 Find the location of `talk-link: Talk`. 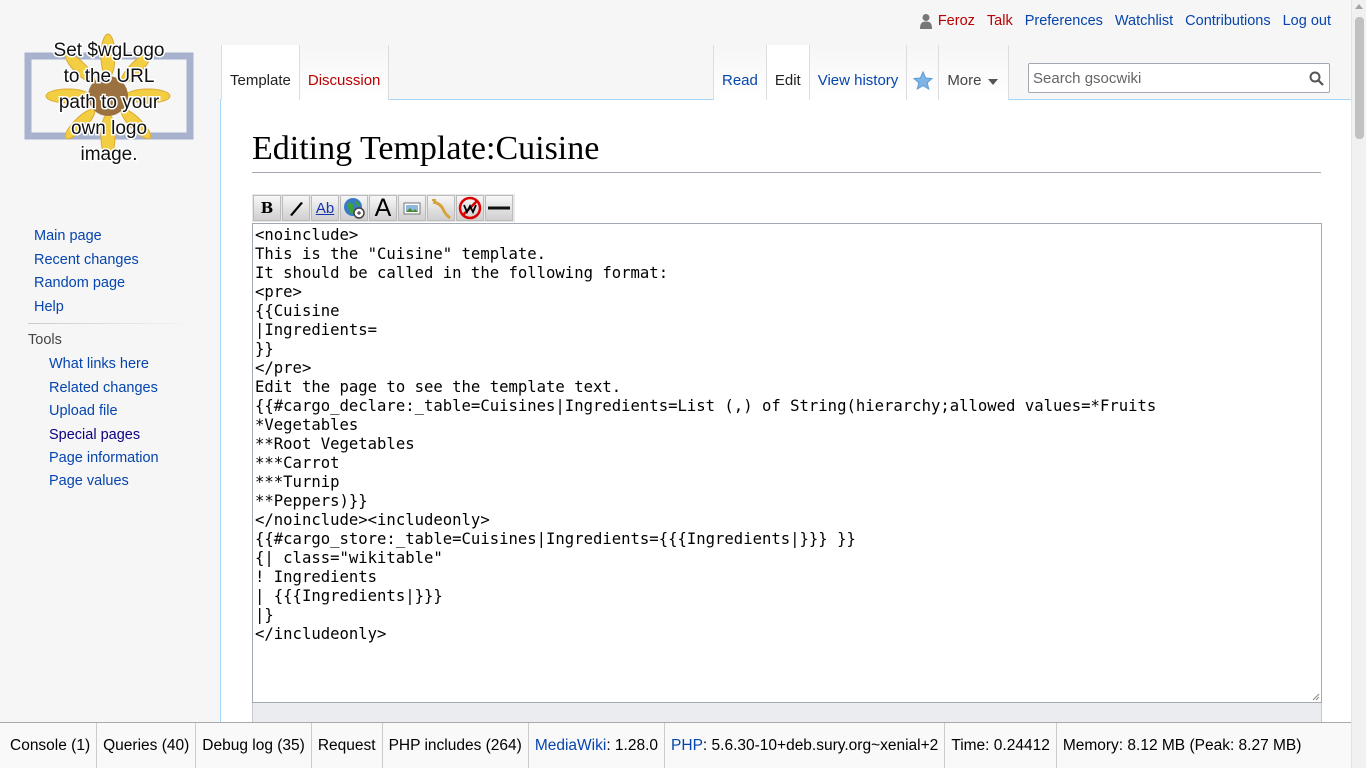

talk-link: Talk is located at coordinates (1000, 21).